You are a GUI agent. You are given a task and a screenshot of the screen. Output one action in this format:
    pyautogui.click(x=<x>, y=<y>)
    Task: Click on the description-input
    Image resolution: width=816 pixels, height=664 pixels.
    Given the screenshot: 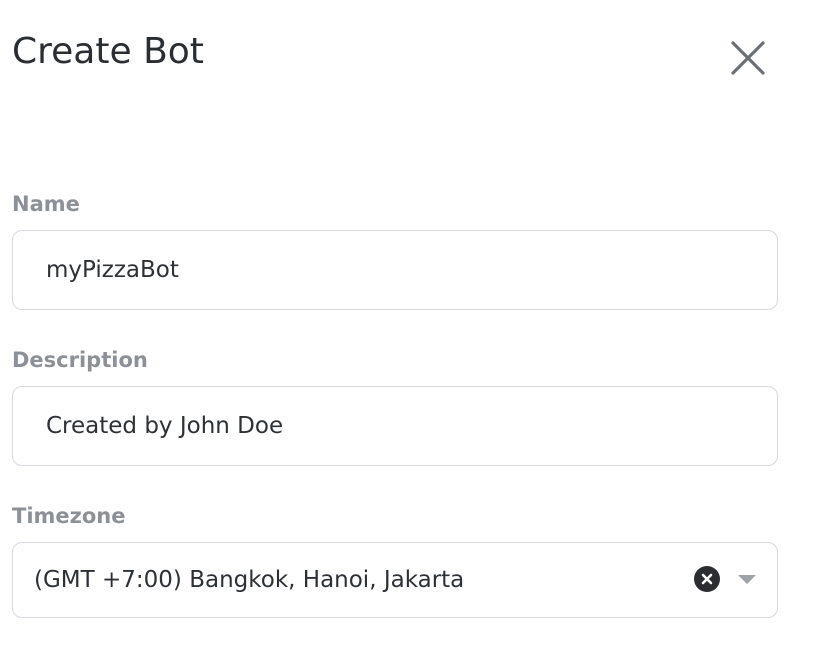 What is the action you would take?
    pyautogui.click(x=363, y=426)
    